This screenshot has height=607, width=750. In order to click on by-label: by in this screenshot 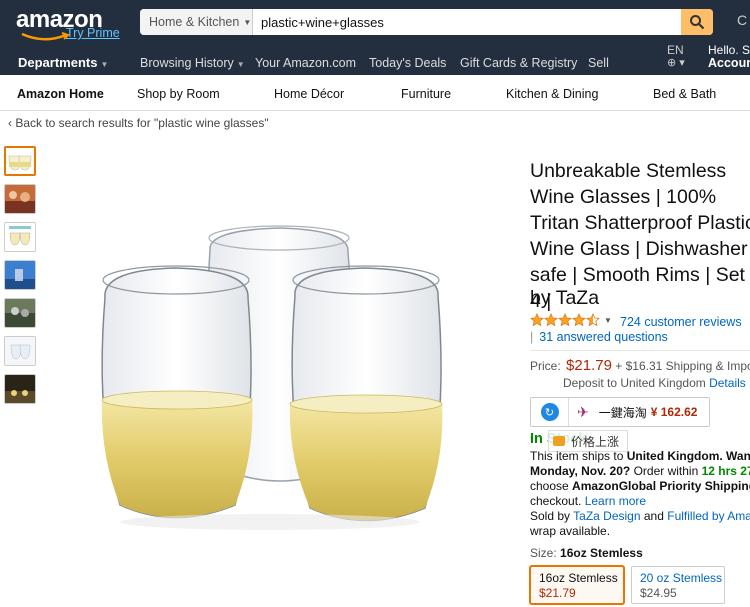, I will do `click(540, 298)`.